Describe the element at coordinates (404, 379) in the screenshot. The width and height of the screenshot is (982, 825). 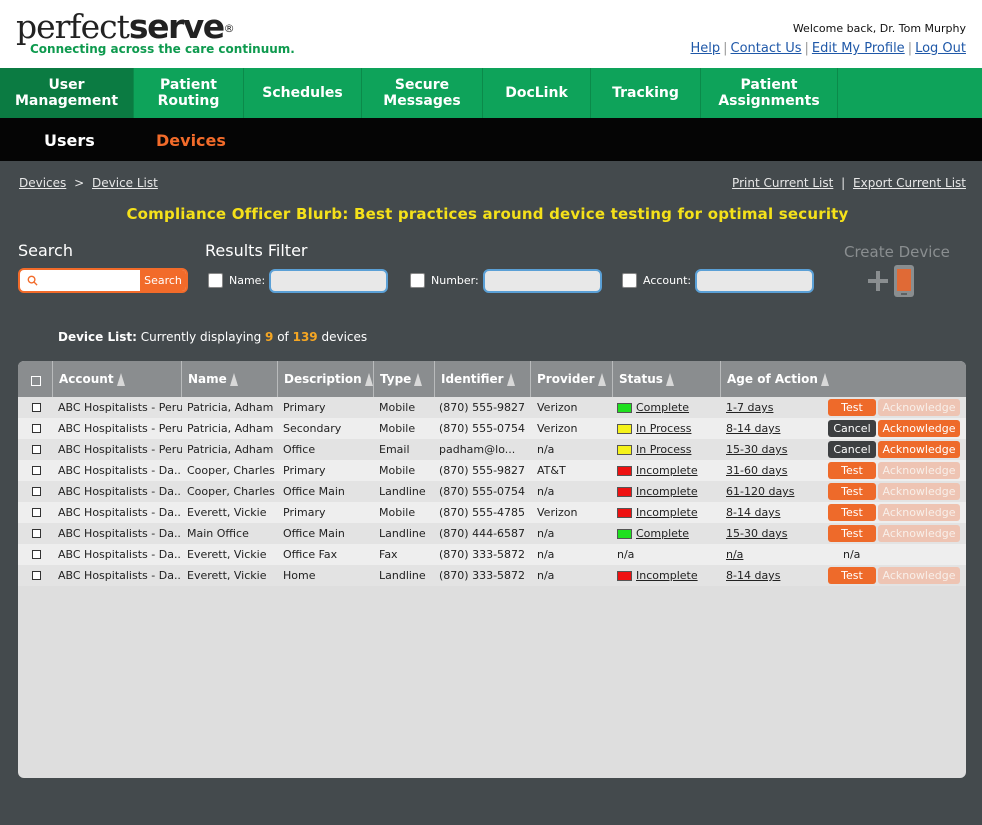
I see `col-type: Type` at that location.